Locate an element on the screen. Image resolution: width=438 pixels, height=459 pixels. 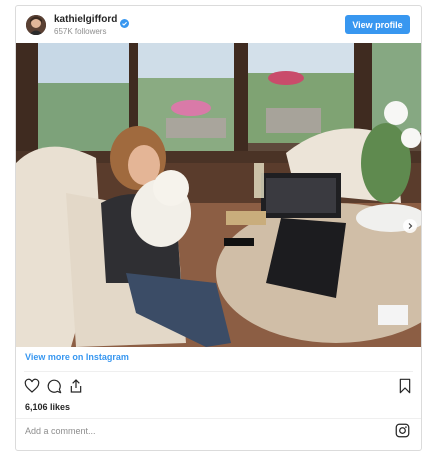
post-actions is located at coordinates (54, 386).